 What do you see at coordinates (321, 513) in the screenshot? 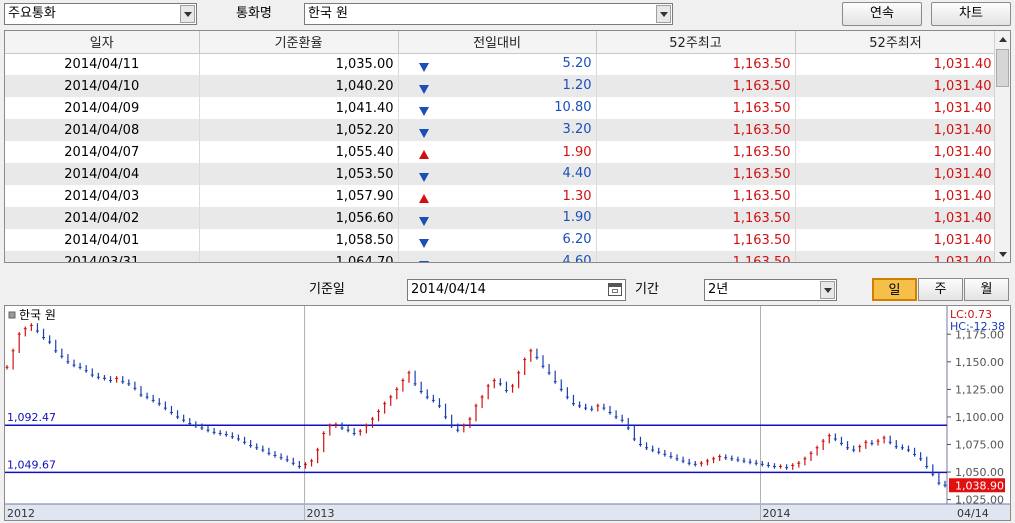
I see `x-tick-label: 2013` at bounding box center [321, 513].